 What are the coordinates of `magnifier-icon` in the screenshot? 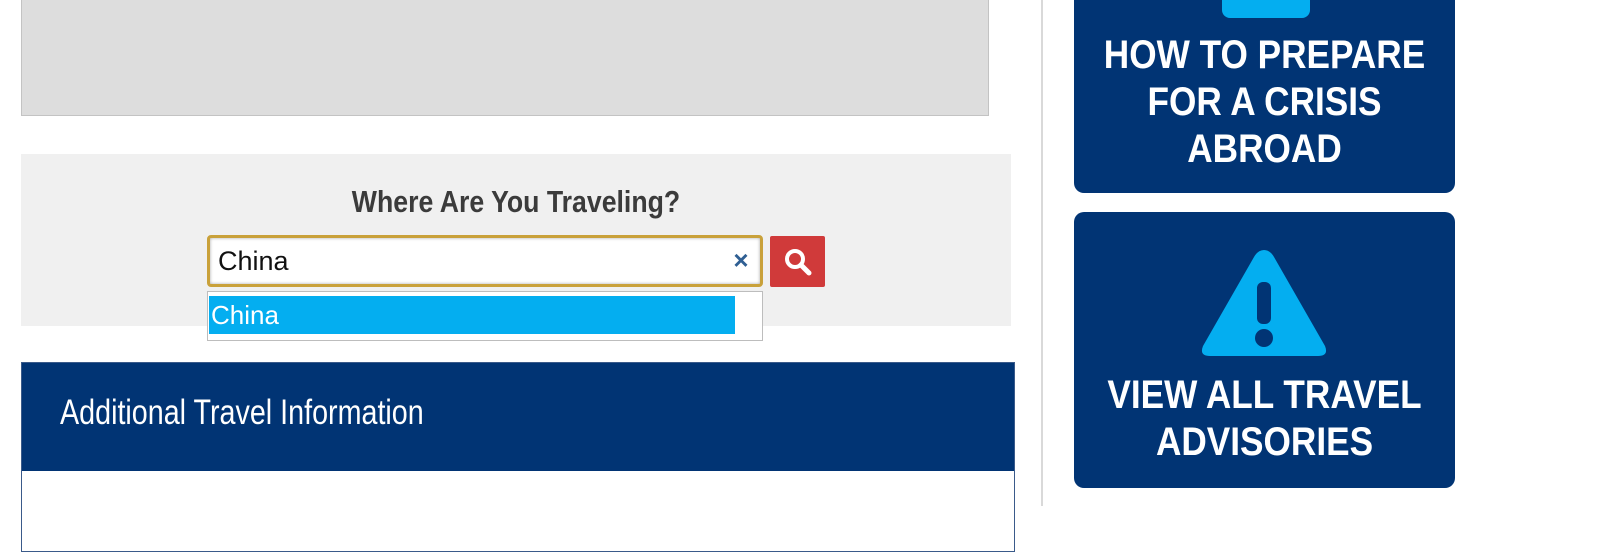 It's located at (797, 261).